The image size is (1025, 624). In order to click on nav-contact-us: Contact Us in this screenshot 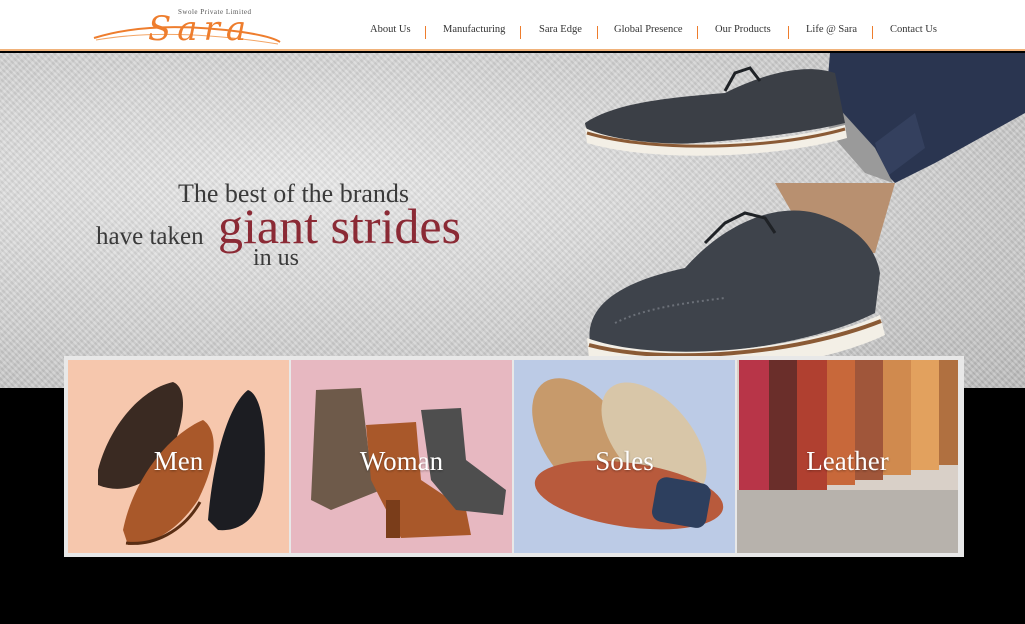, I will do `click(913, 29)`.